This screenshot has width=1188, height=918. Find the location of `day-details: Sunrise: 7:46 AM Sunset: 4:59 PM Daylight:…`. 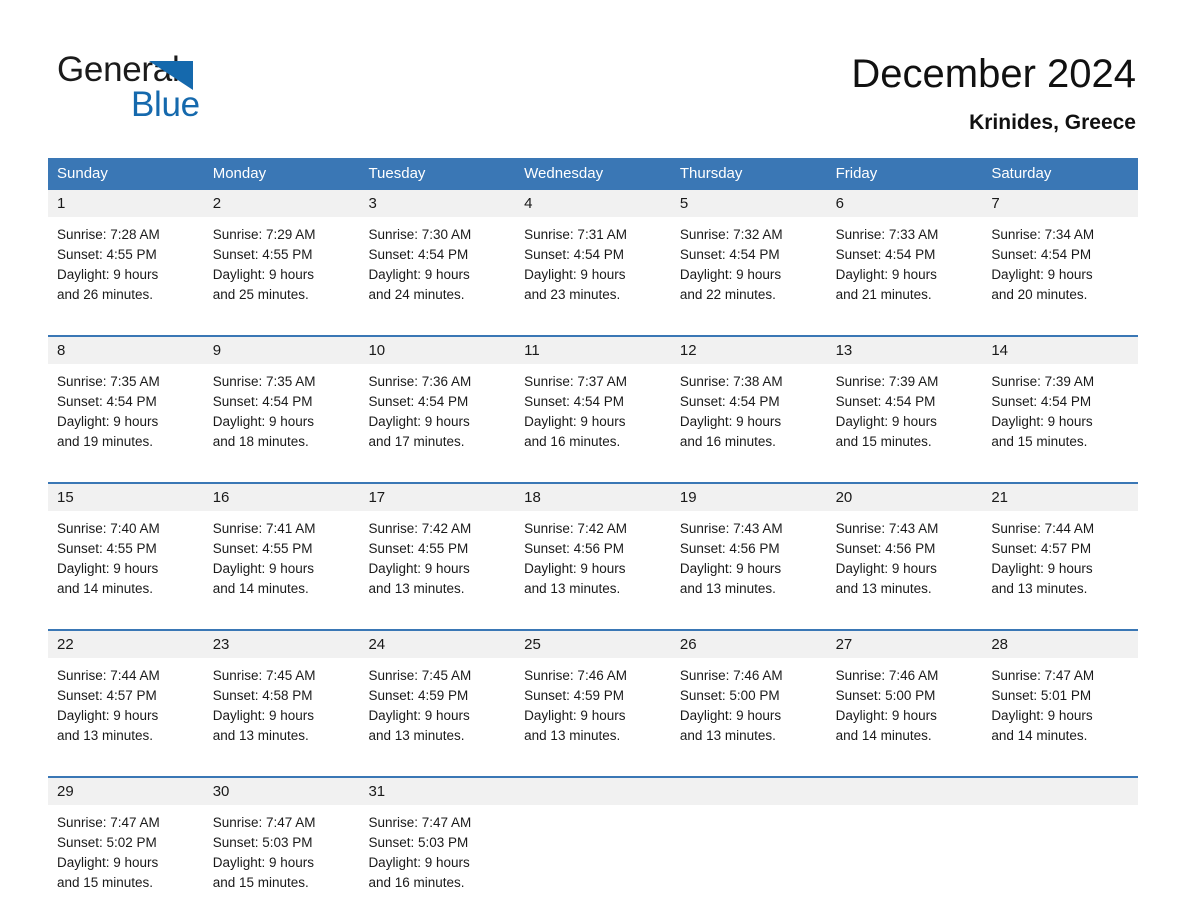

day-details: Sunrise: 7:46 AM Sunset: 4:59 PM Daylight:… is located at coordinates (593, 702).